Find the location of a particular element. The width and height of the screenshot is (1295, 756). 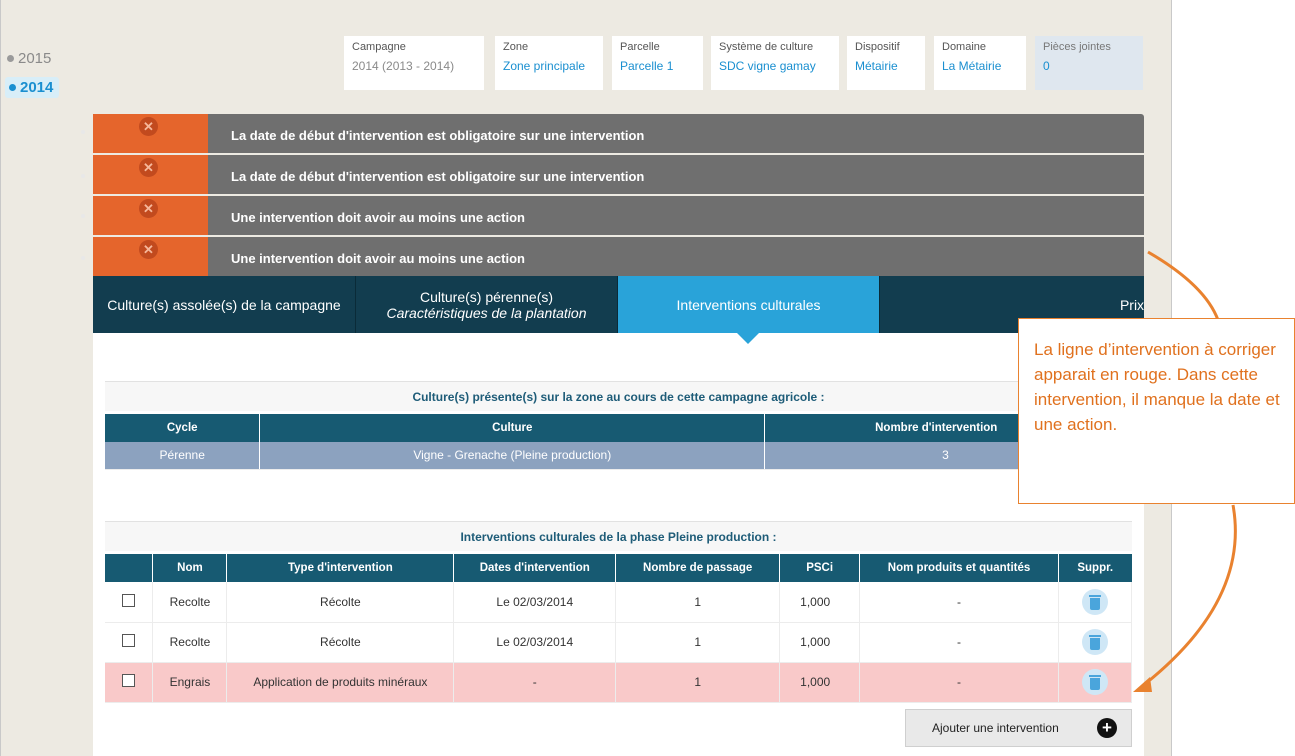

cell-cycle: Pérenne is located at coordinates (183, 456).